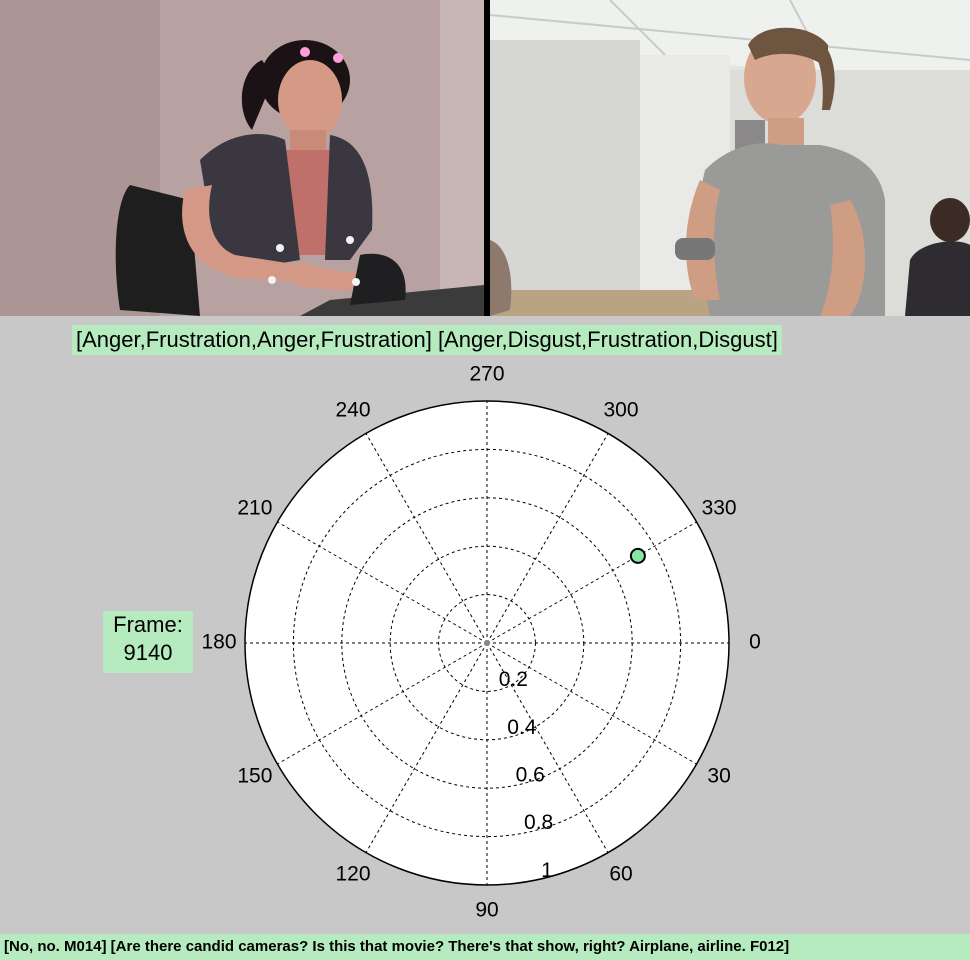 This screenshot has width=970, height=960. Describe the element at coordinates (620, 409) in the screenshot. I see `angle-tick-label: 300` at that location.